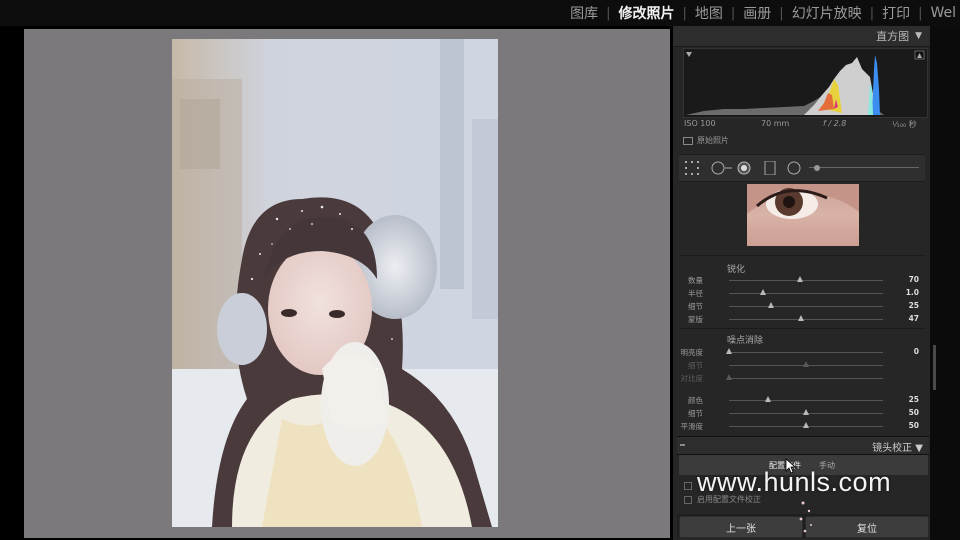  Describe the element at coordinates (692, 426) in the screenshot. I see `noise-slider-label: 平滑度` at that location.